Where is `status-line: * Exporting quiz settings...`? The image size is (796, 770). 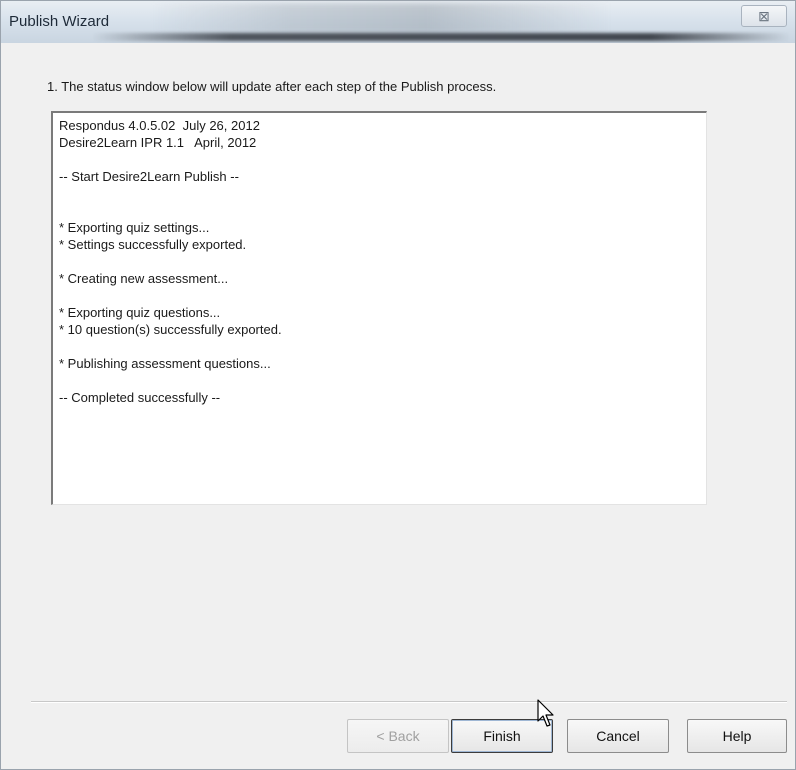 status-line: * Exporting quiz settings... is located at coordinates (134, 227).